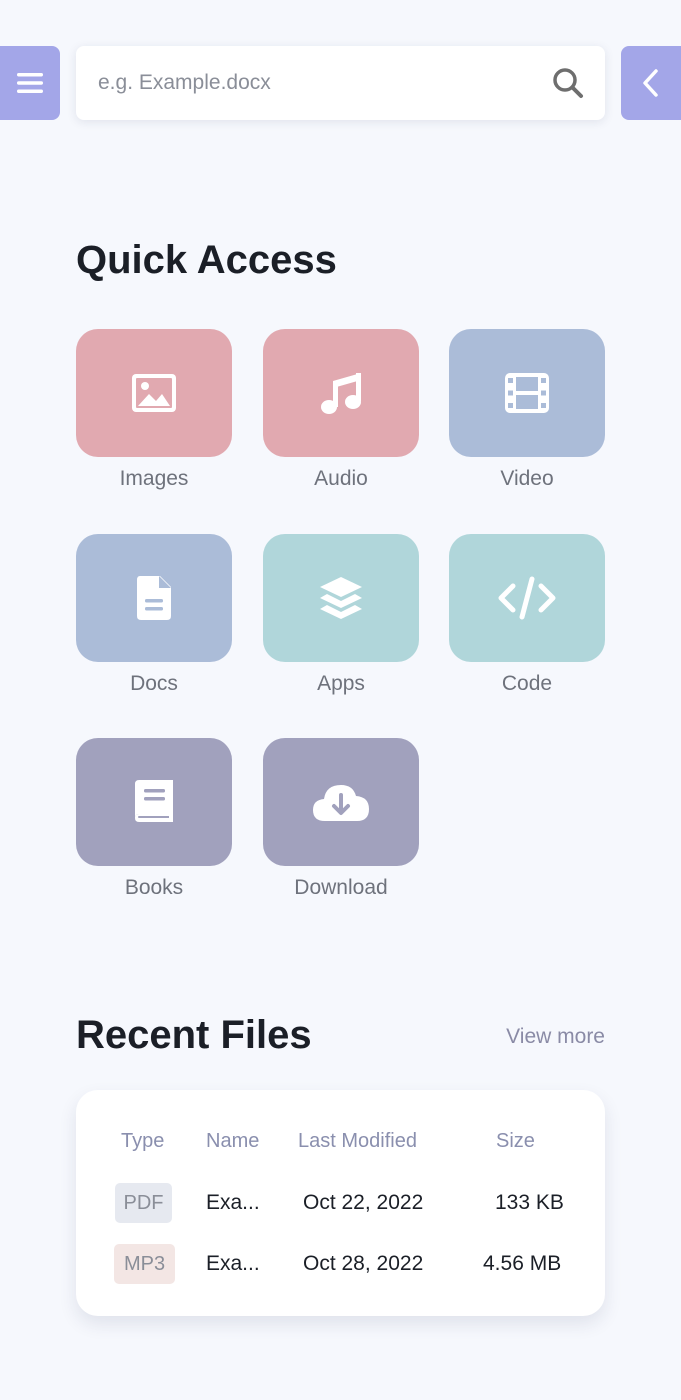 The width and height of the screenshot is (681, 1400). I want to click on docs-tile, so click(154, 598).